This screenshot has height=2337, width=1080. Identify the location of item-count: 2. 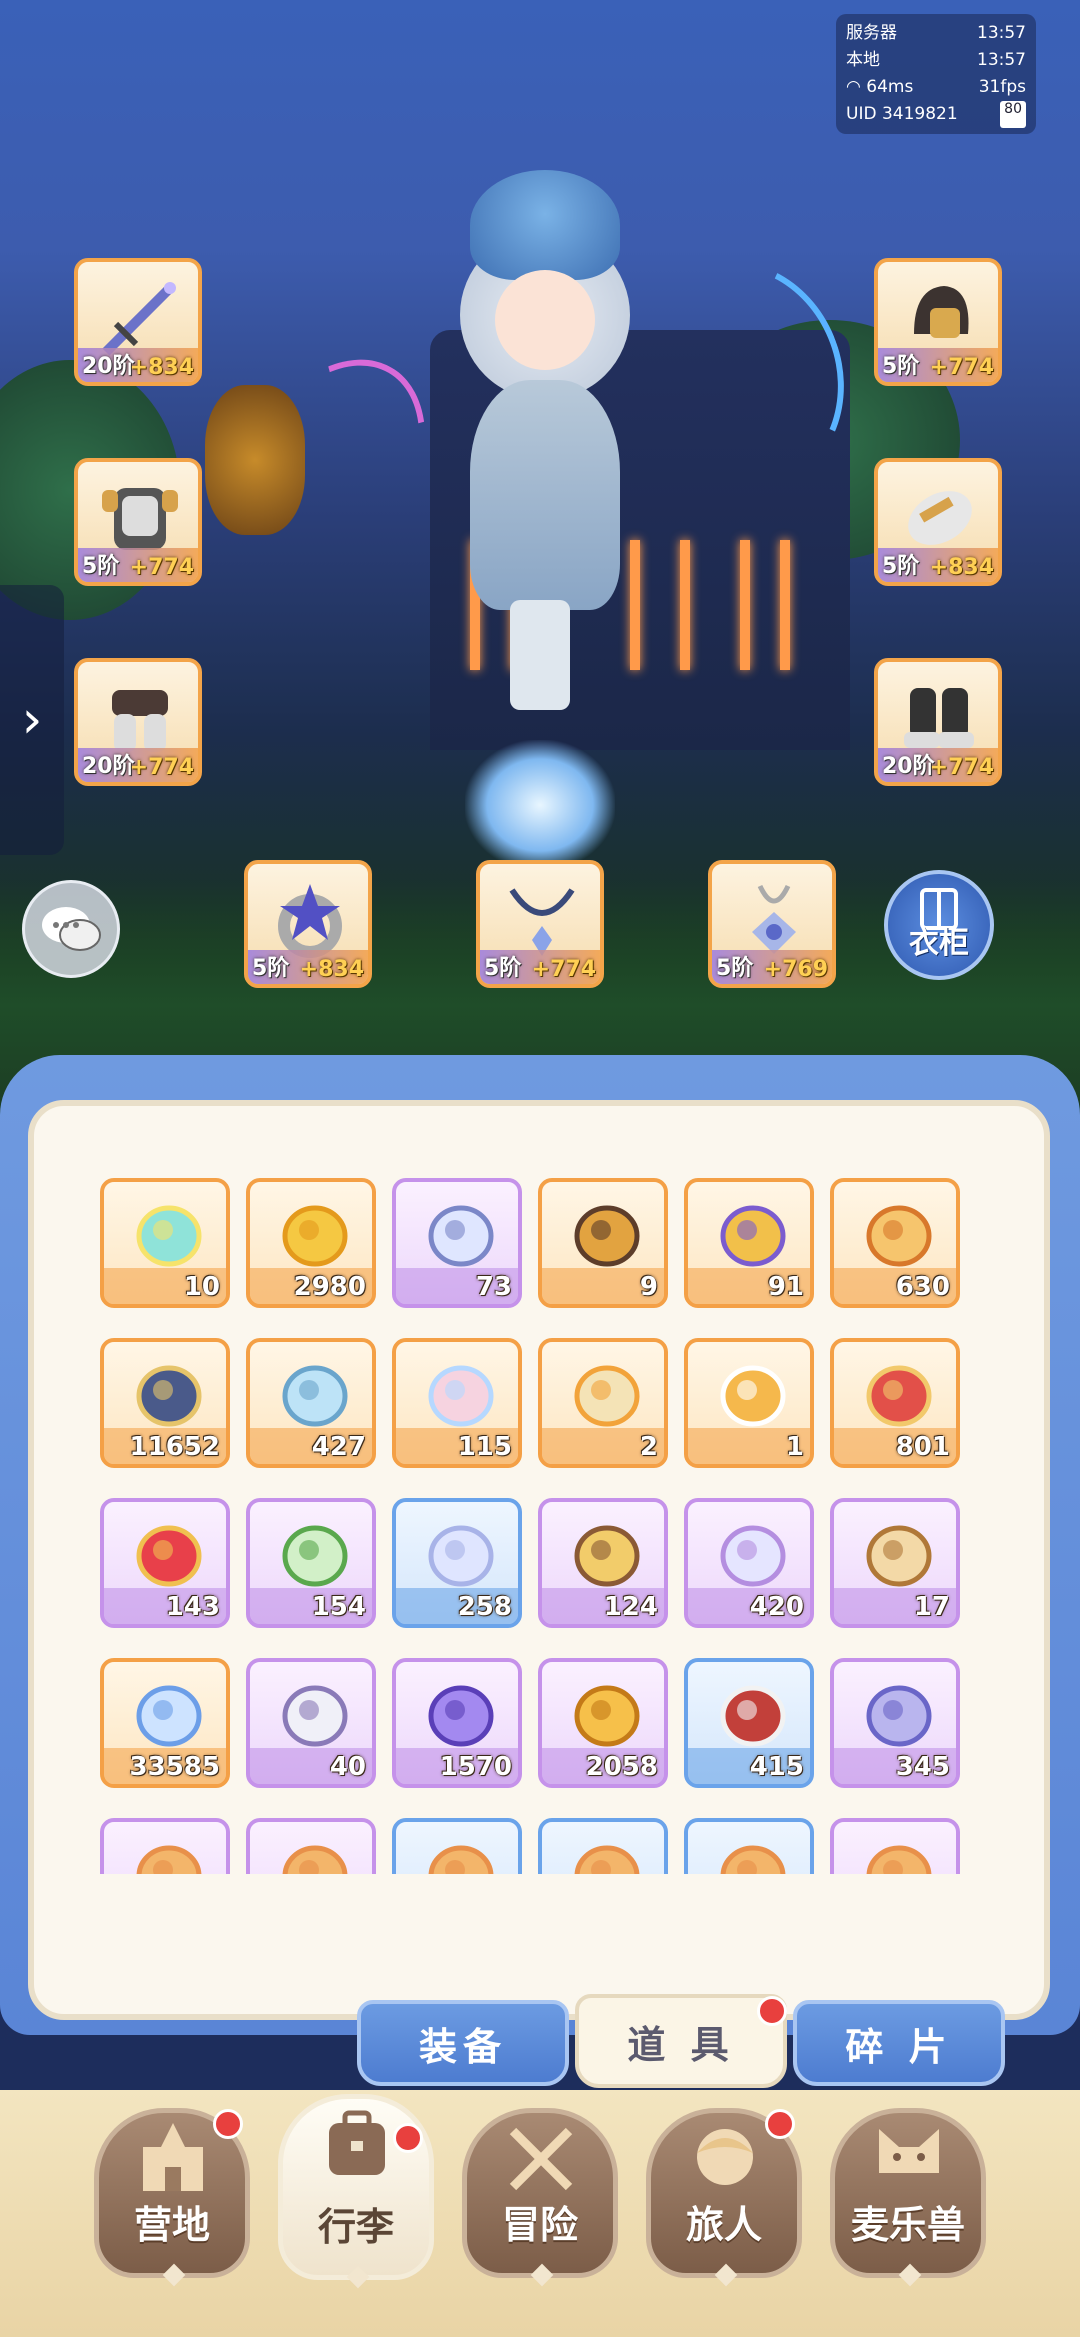
(648, 1447).